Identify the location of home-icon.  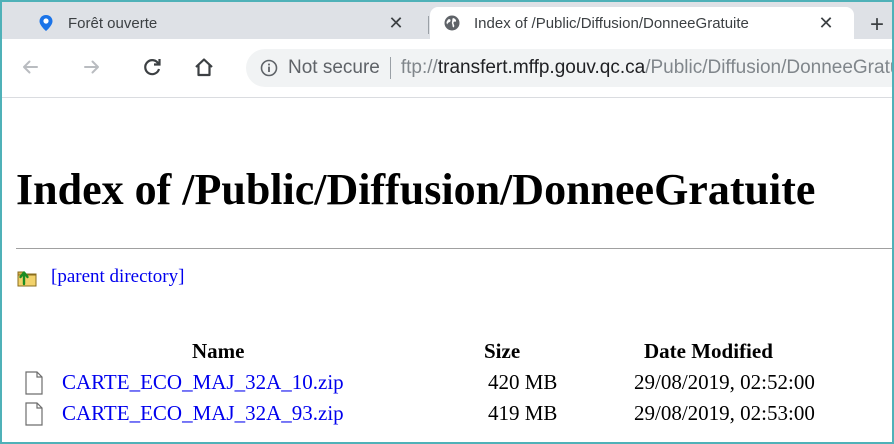
(204, 67).